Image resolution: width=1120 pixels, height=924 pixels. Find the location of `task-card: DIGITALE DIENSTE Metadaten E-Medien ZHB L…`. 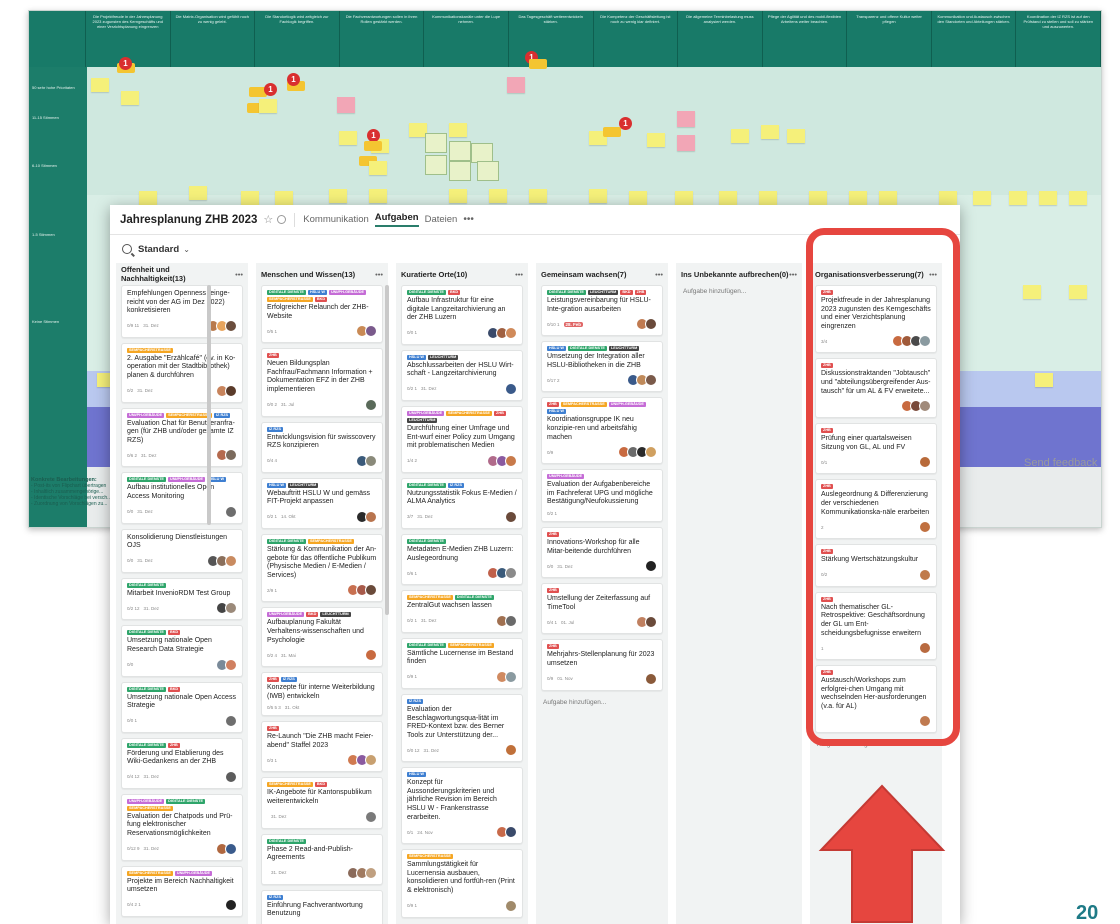

task-card: DIGITALE DIENSTE Metadaten E-Medien ZHB L… is located at coordinates (462, 559).